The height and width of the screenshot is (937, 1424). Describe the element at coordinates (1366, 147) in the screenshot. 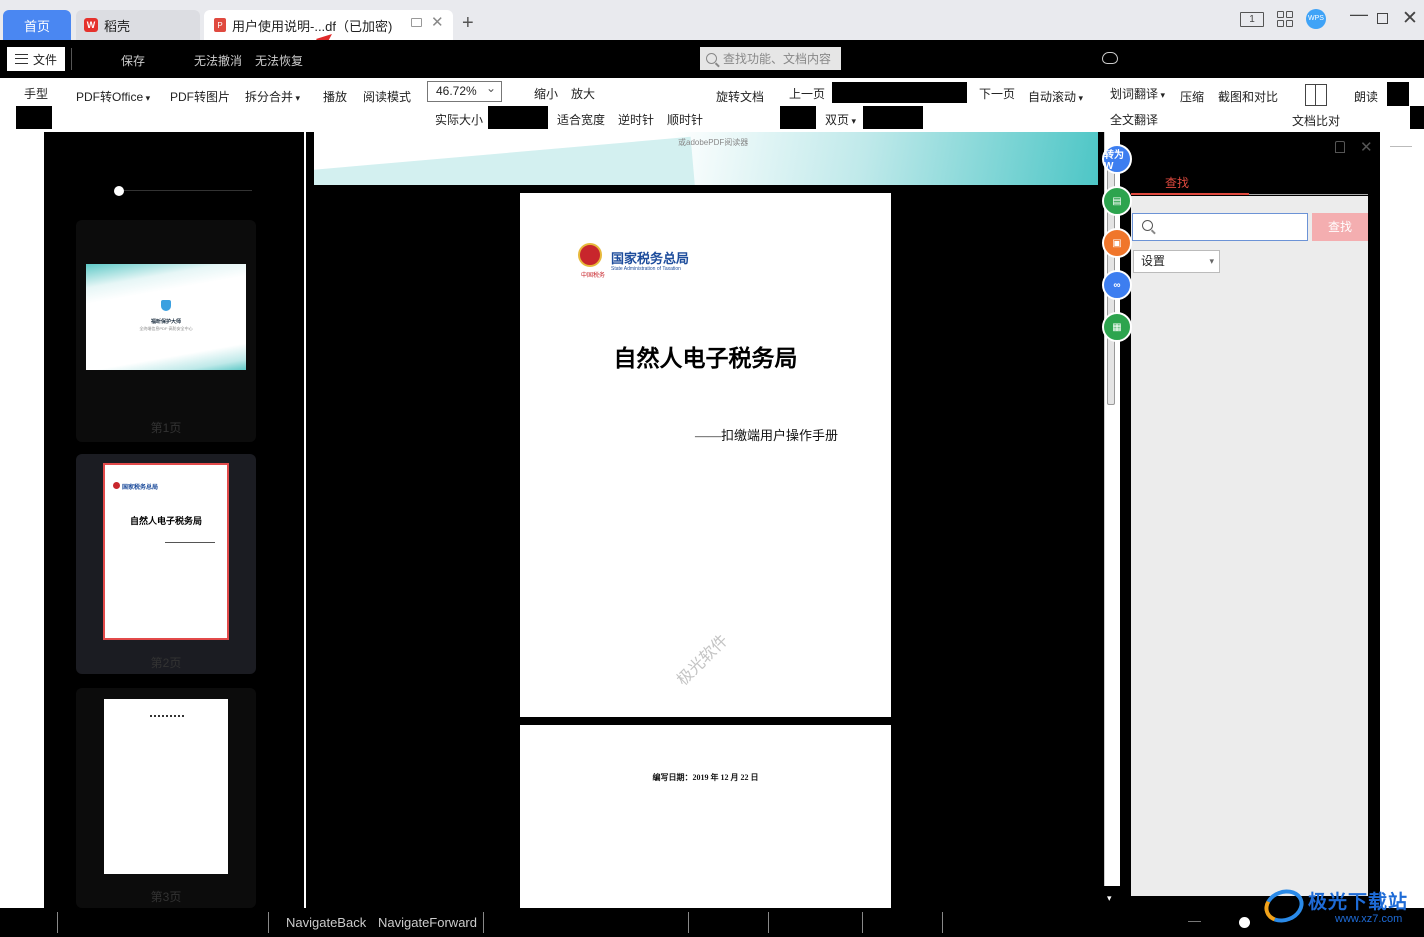

I see `panel-close-icon: ✕` at that location.